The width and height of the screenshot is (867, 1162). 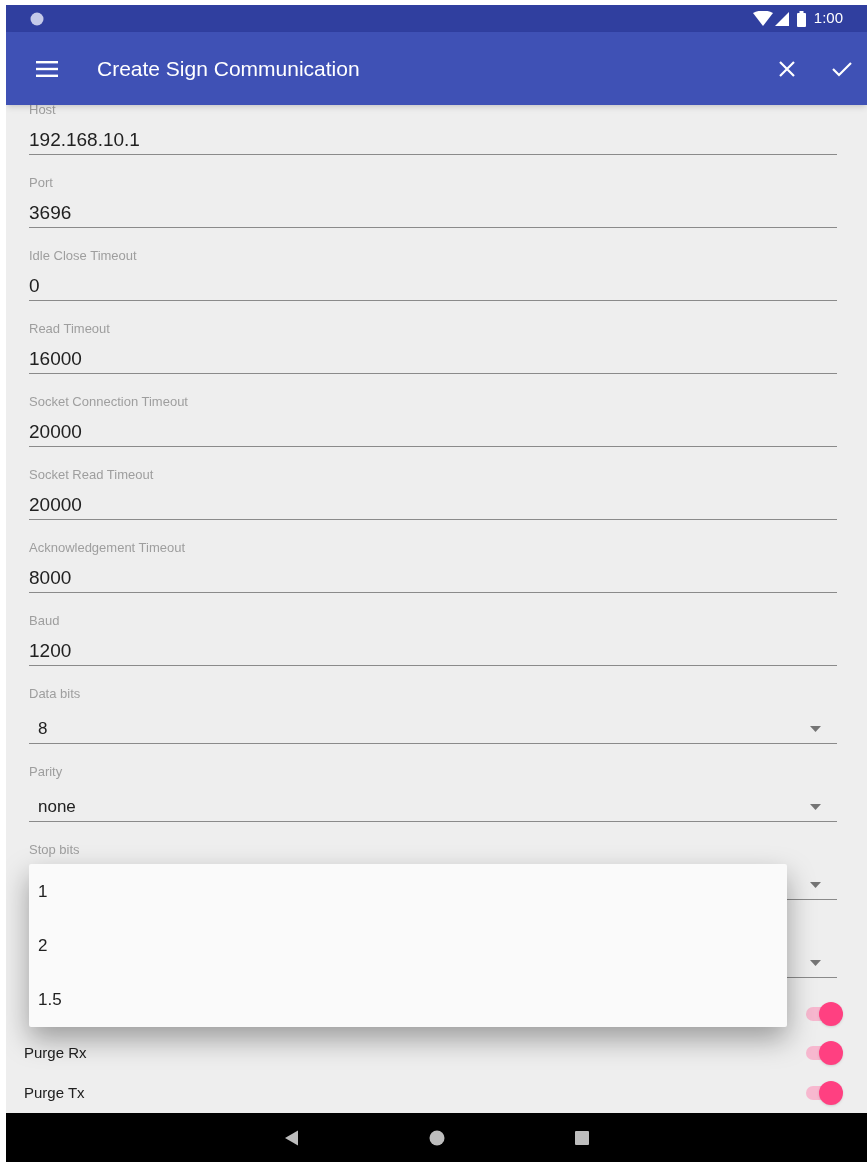 What do you see at coordinates (43, 111) in the screenshot?
I see `field-label: Host` at bounding box center [43, 111].